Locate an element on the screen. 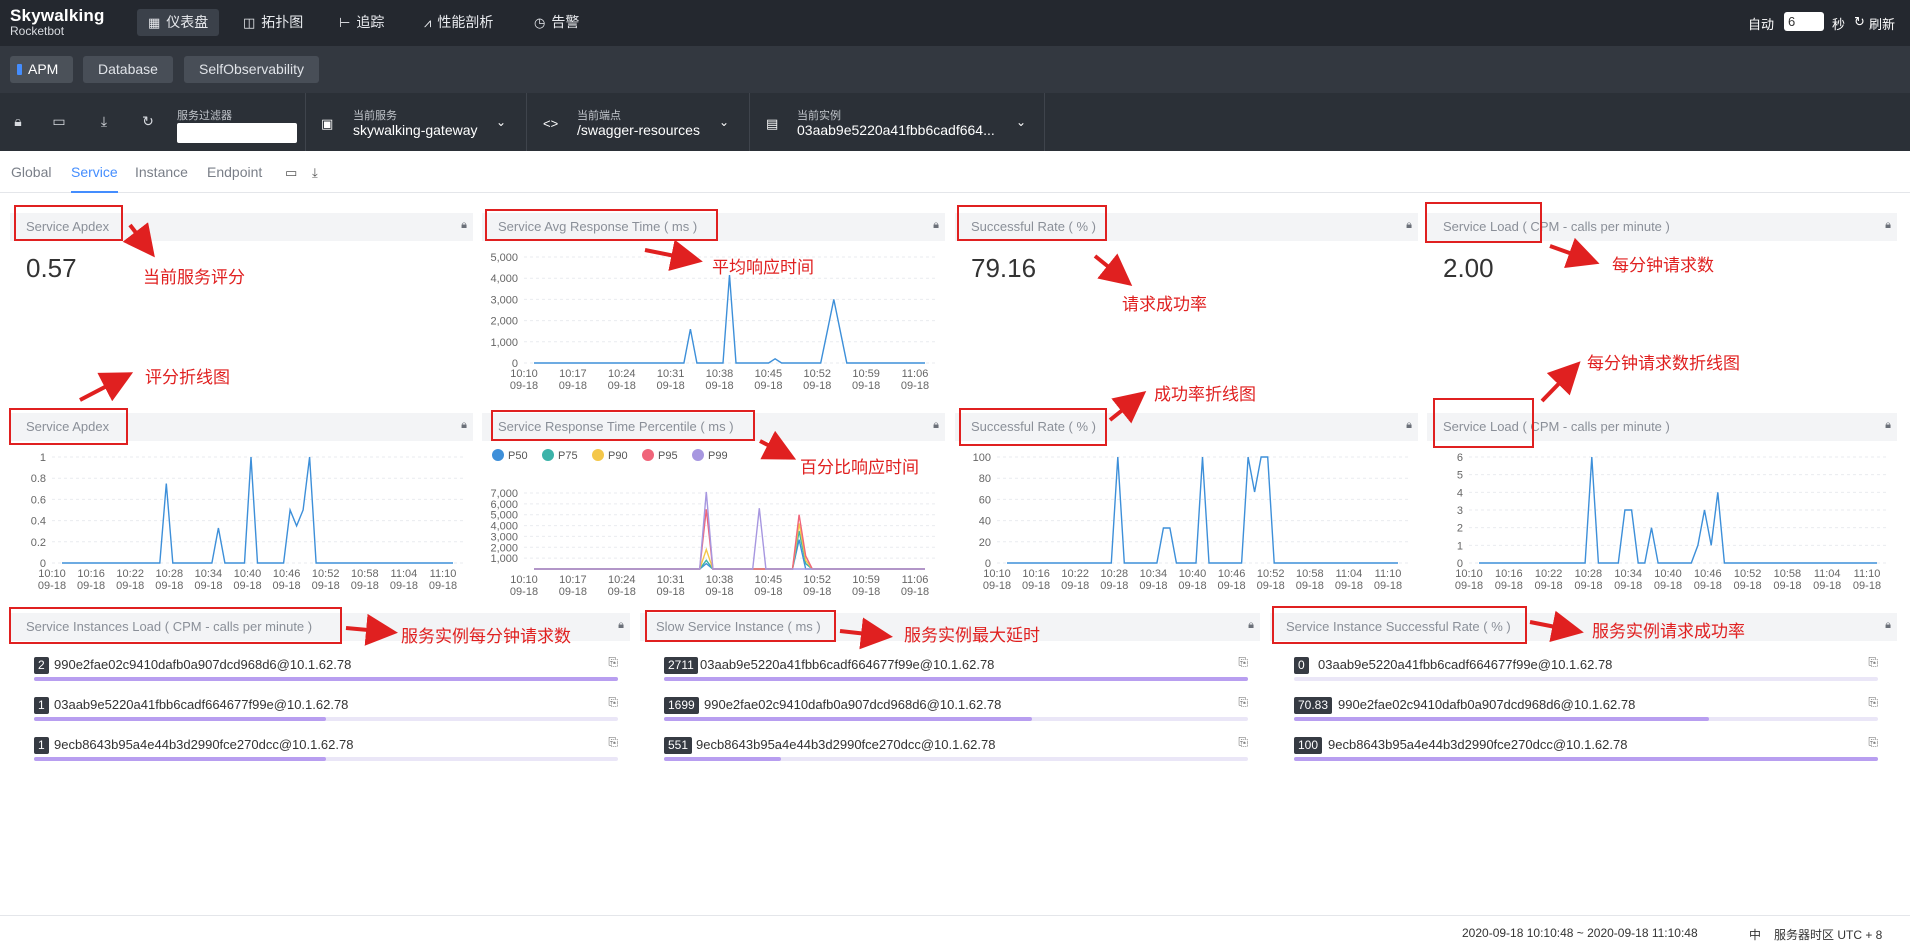  legend-label: P50 is located at coordinates (518, 456).